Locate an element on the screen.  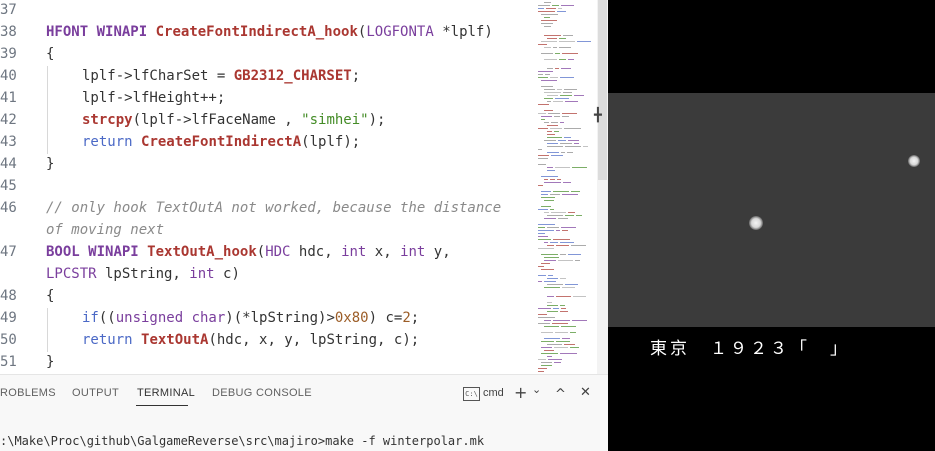
line-number: 41 is located at coordinates (8, 98).